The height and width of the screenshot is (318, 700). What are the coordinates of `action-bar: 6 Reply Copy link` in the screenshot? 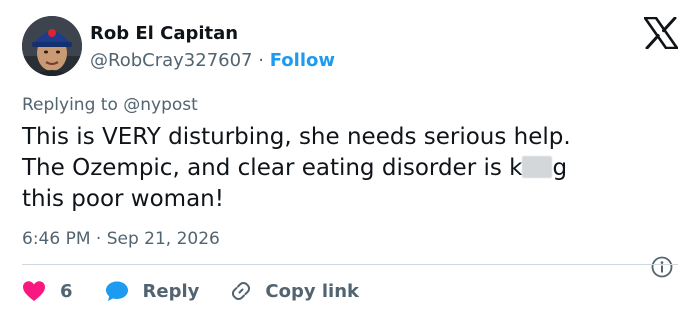 It's located at (190, 291).